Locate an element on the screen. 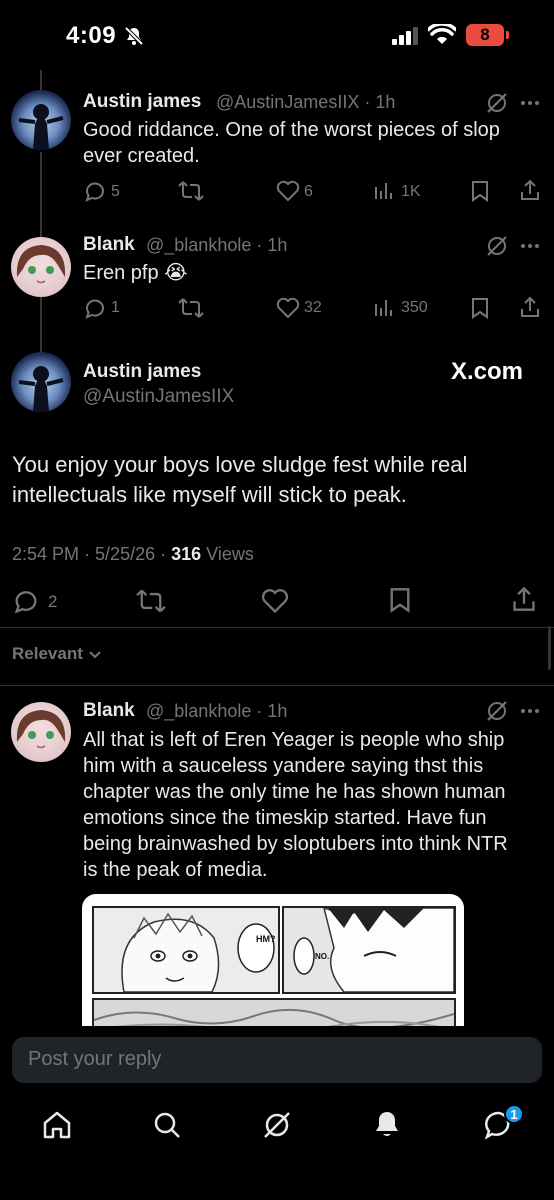  chevron-down-icon is located at coordinates (95, 655).